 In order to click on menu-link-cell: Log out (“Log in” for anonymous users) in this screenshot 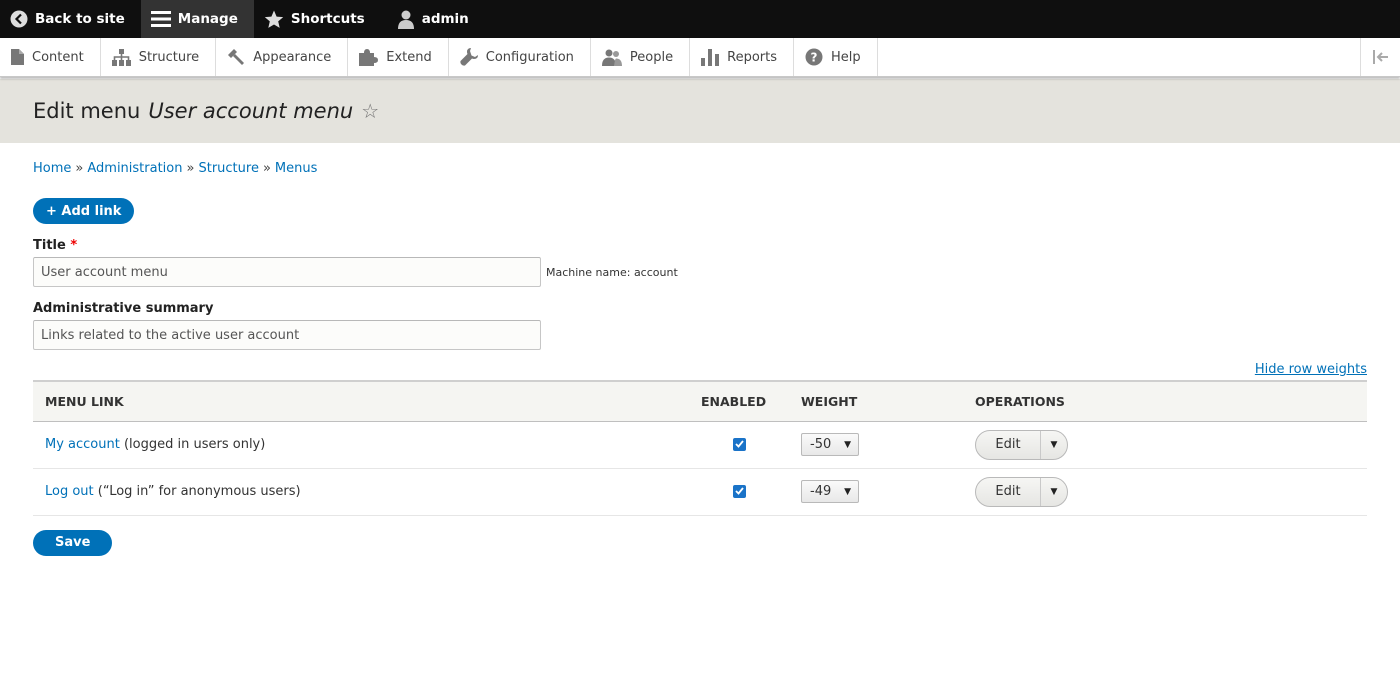, I will do `click(361, 492)`.